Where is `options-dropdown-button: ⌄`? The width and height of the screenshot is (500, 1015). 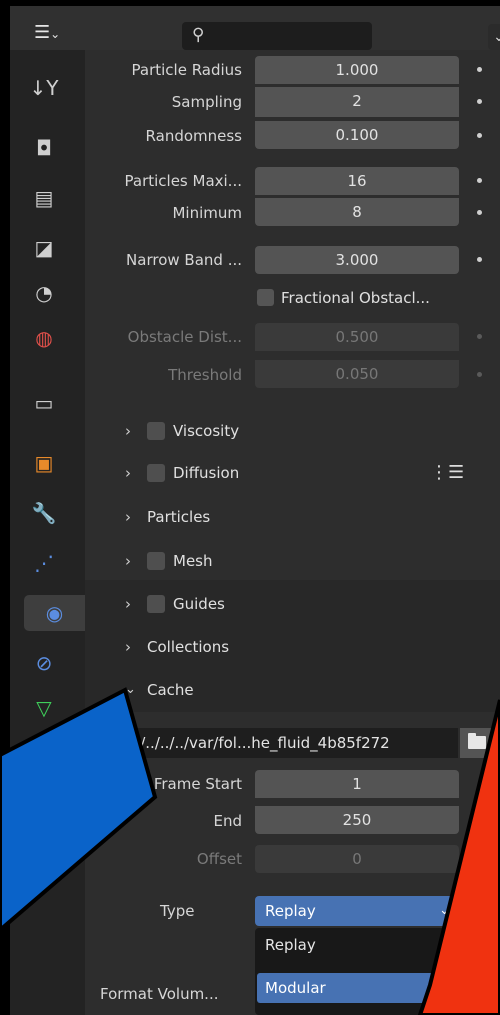 options-dropdown-button: ⌄ is located at coordinates (494, 37).